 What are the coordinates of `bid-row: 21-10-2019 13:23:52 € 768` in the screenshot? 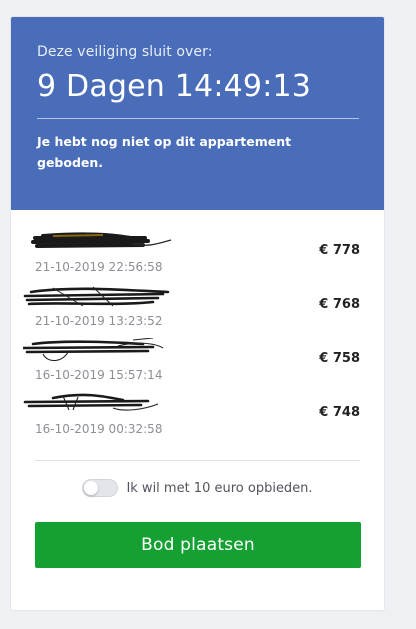 It's located at (191, 296).